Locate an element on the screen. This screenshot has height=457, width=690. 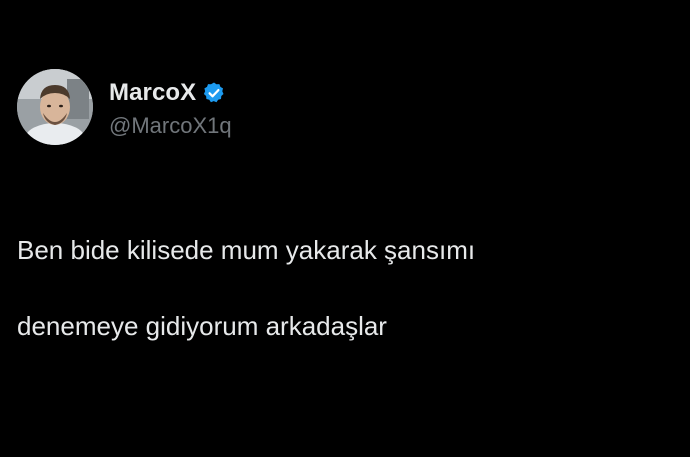
display-name-row: MarcoX is located at coordinates (170, 93).